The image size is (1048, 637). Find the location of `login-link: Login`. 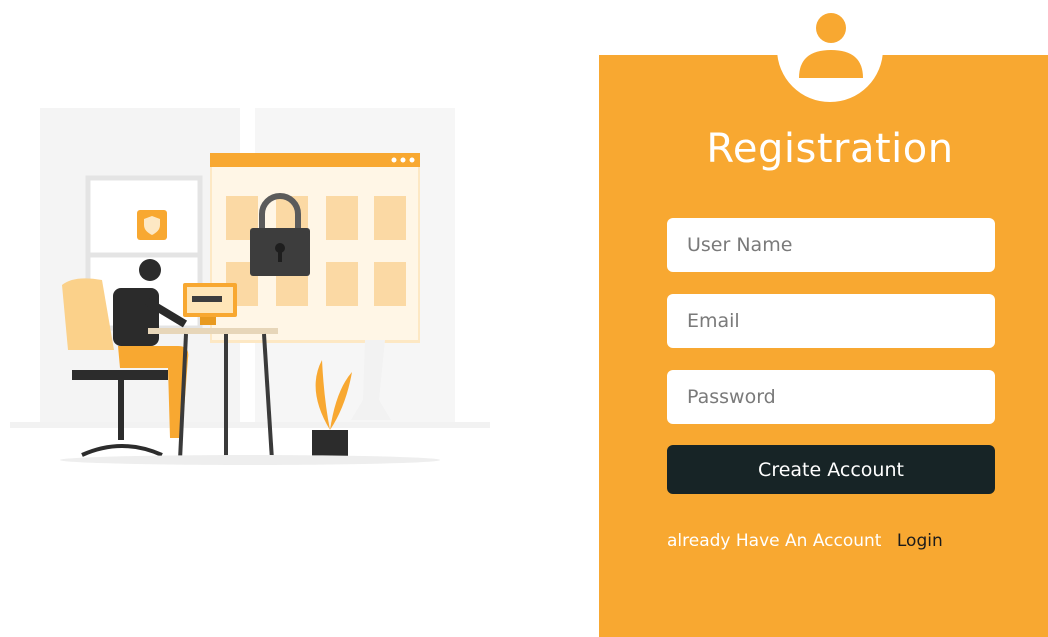

login-link: Login is located at coordinates (920, 541).